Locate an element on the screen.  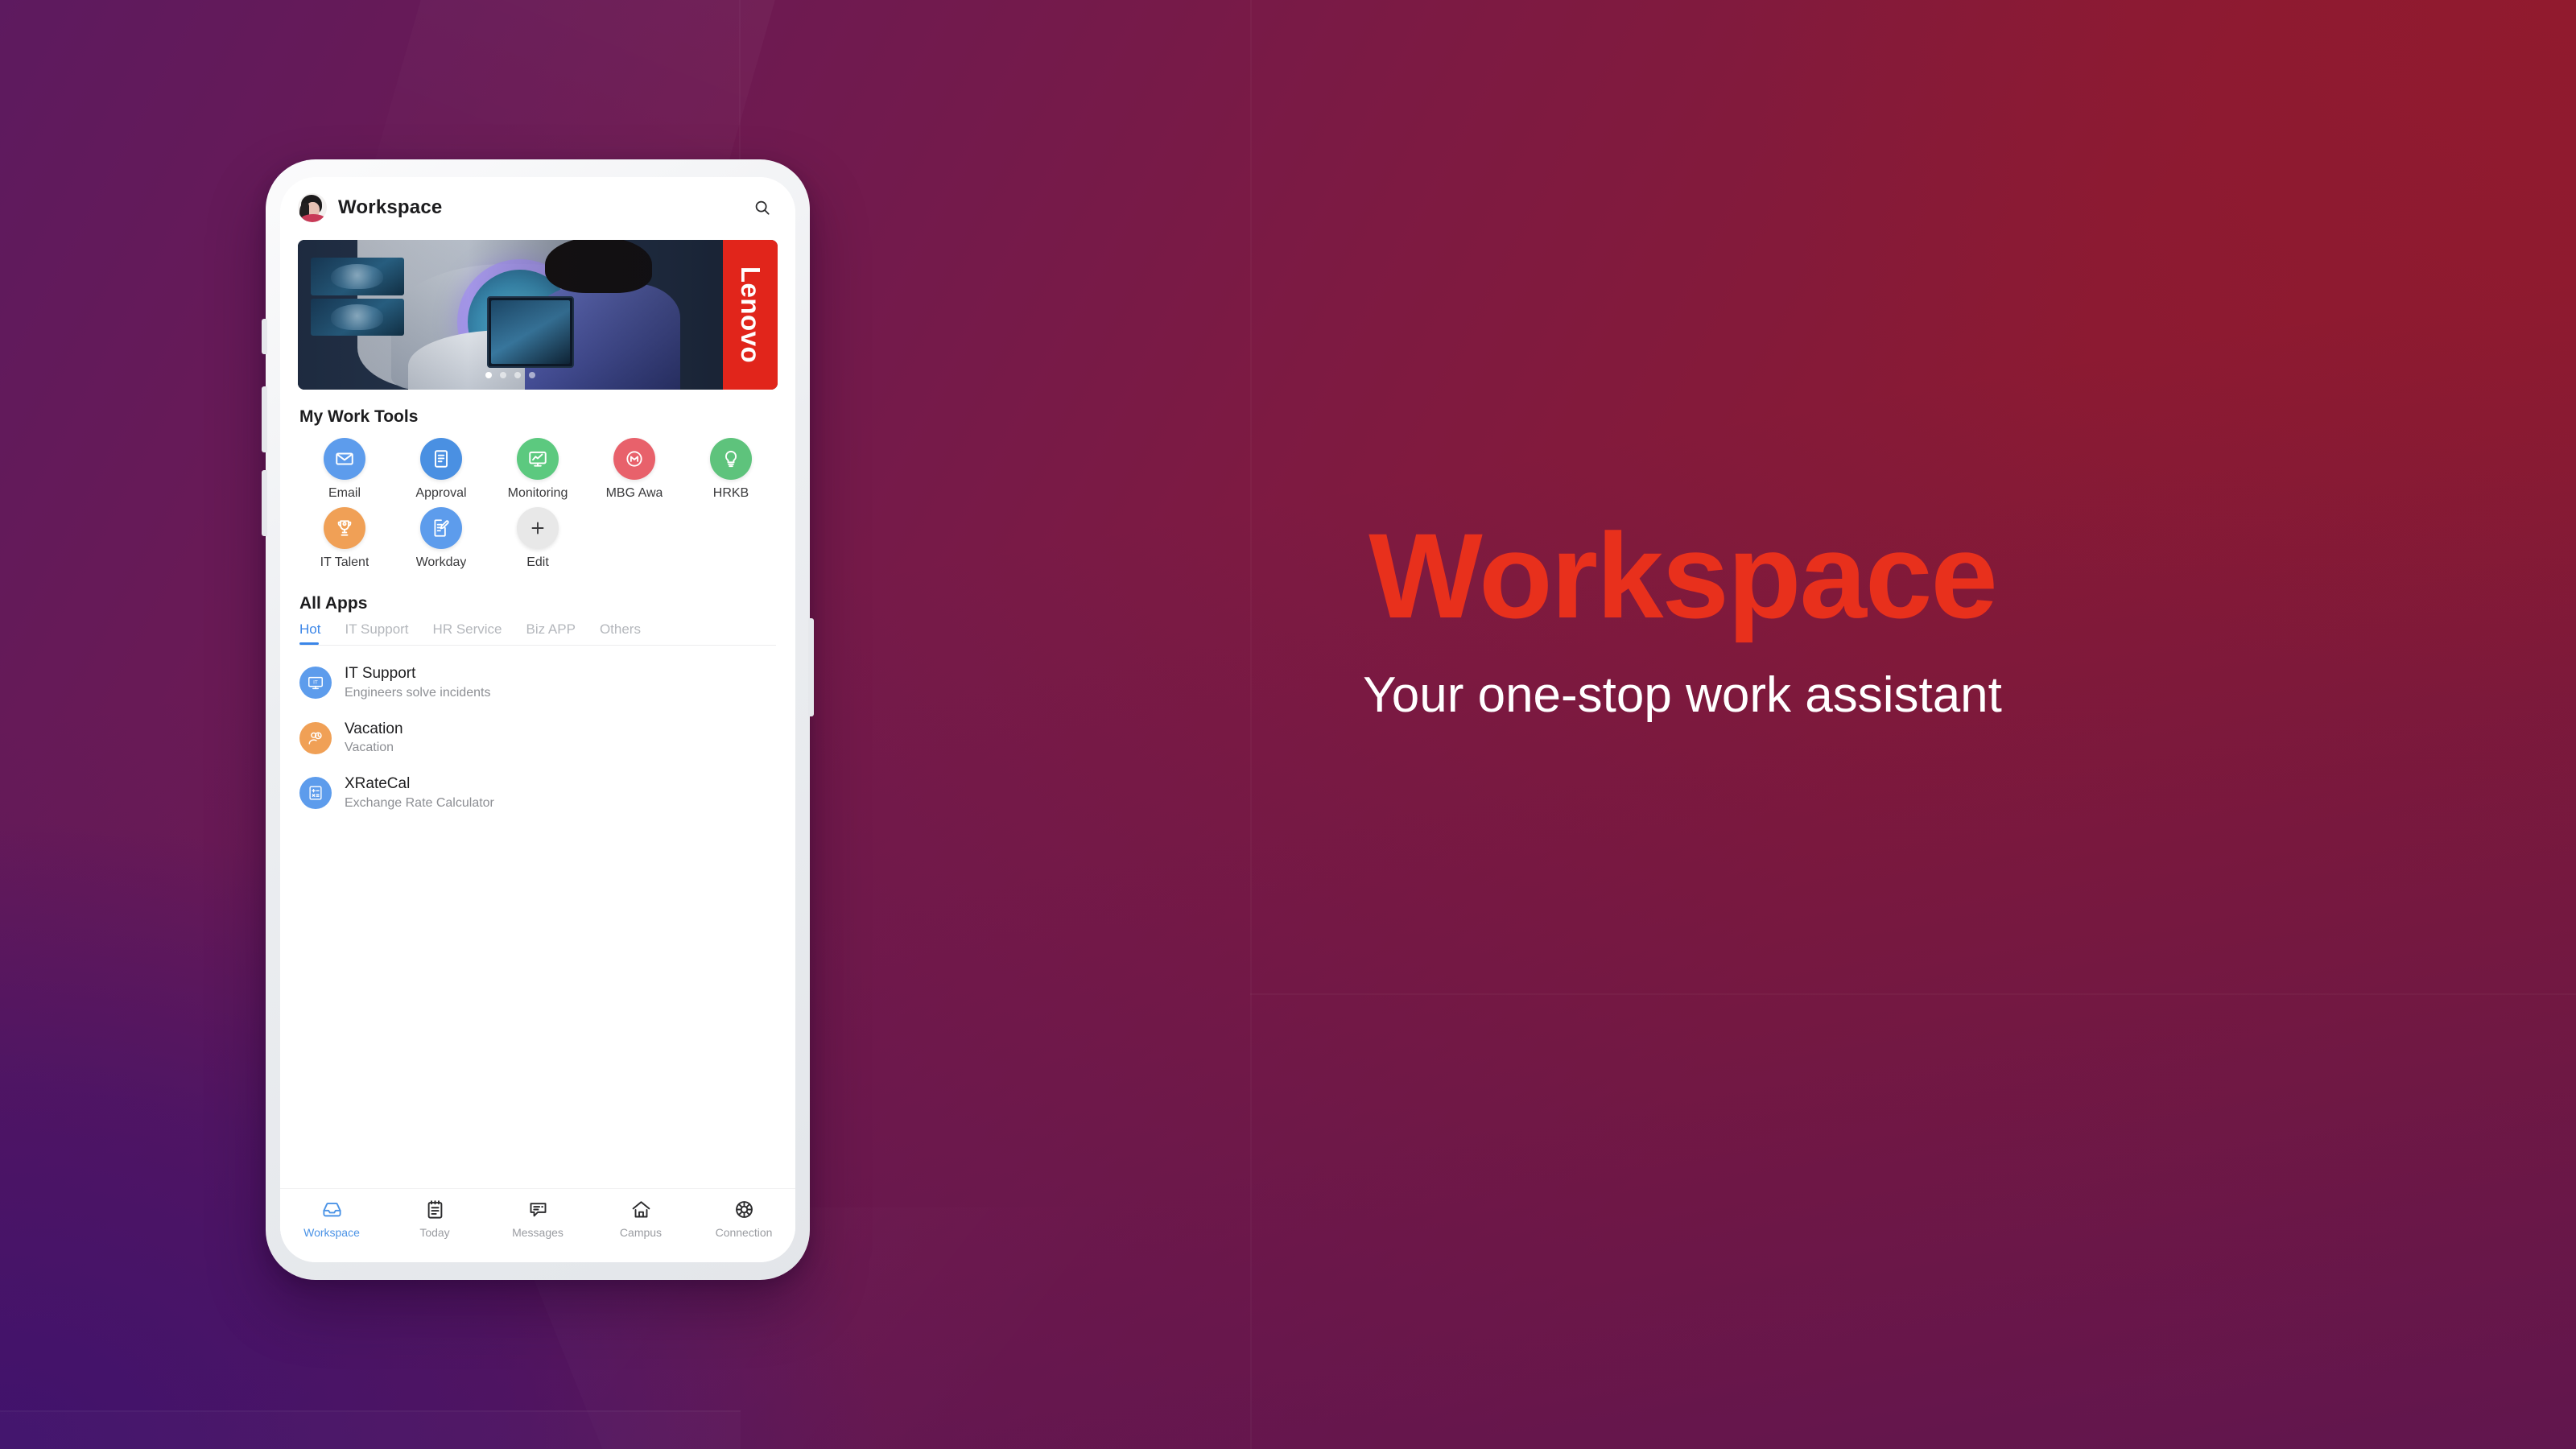
tab-hr-service: HR Service is located at coordinates (467, 633).